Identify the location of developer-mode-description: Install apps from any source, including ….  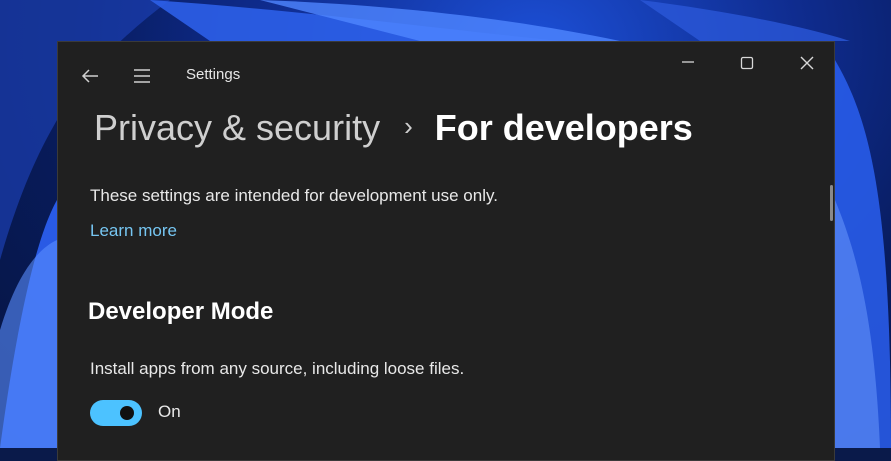
(277, 368).